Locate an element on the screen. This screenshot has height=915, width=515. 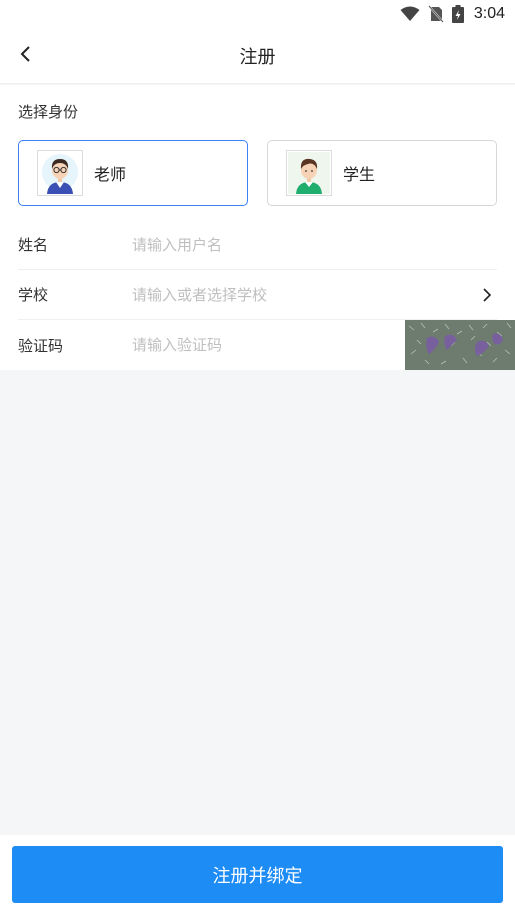
name-label: 姓名 is located at coordinates (33, 245).